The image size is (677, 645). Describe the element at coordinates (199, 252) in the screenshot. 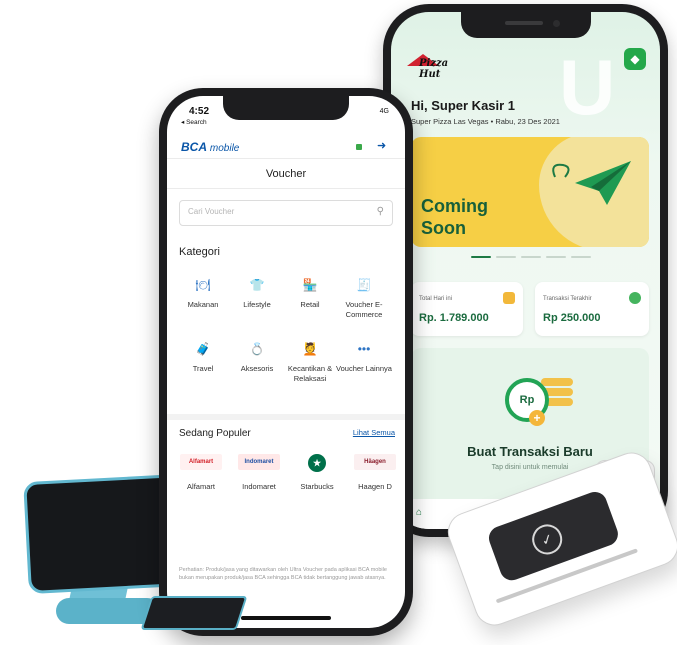

I see `category-heading: Kategori` at that location.